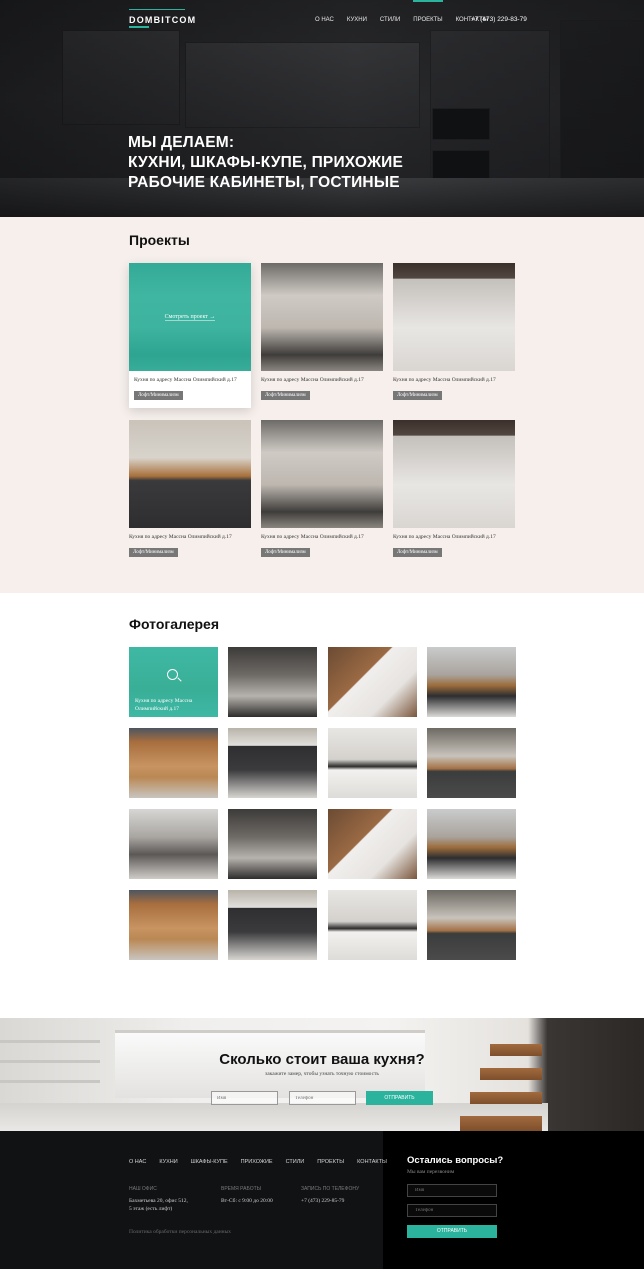 This screenshot has height=1269, width=644. What do you see at coordinates (244, 1098) in the screenshot?
I see `cta-name-input` at bounding box center [244, 1098].